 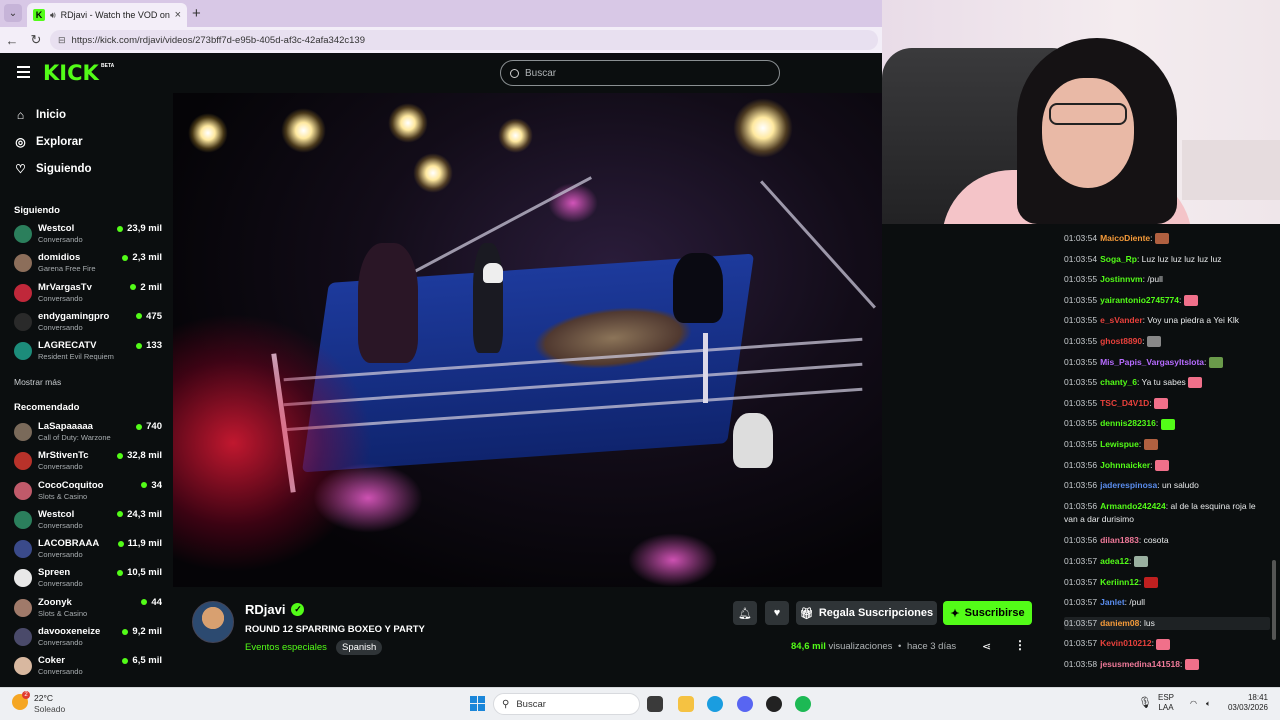 What do you see at coordinates (52, 168) in the screenshot?
I see `nav-item-siguiendo: ♡ Siguiendo` at bounding box center [52, 168].